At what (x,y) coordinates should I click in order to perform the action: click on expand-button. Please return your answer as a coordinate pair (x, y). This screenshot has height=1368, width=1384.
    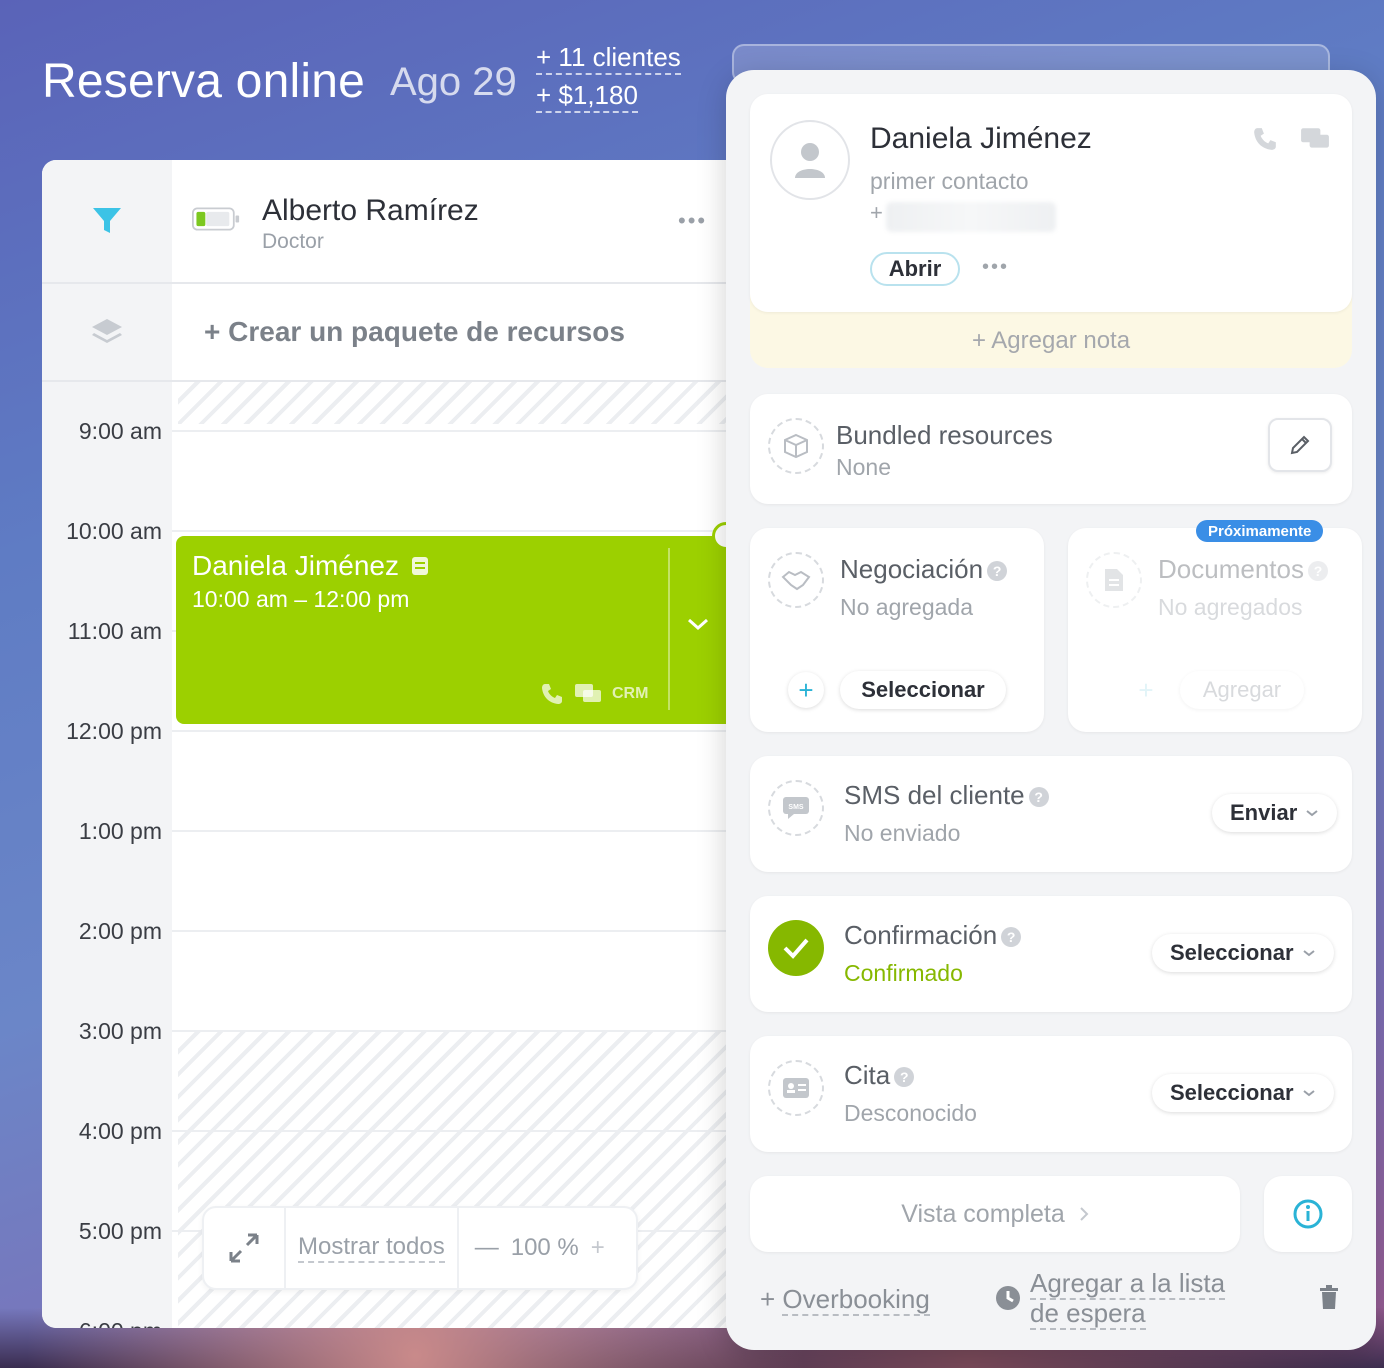
    Looking at the image, I should click on (245, 1248).